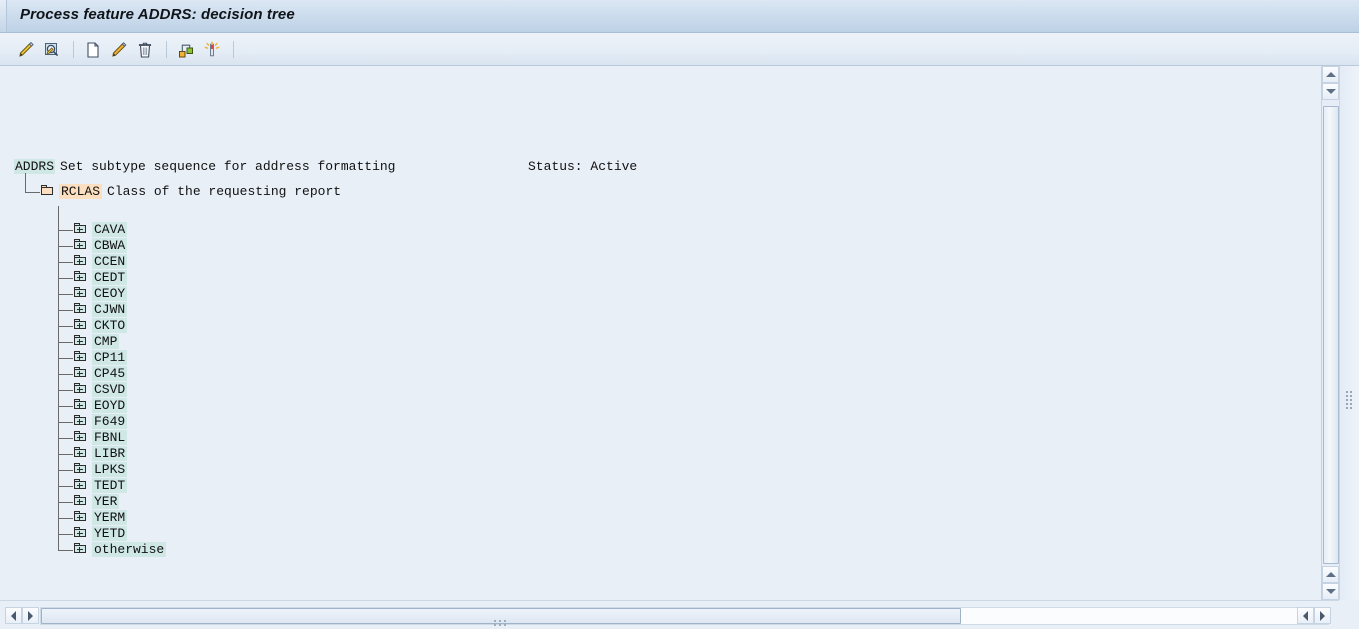 The width and height of the screenshot is (1359, 629). I want to click on tree-node-label: CBWA, so click(110, 245).